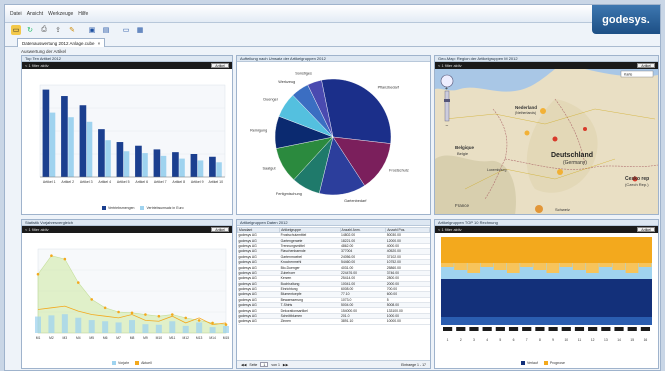 This screenshot has width=665, height=371. Describe the element at coordinates (35, 14) in the screenshot. I see `menu-ansicht: Ansicht` at that location.